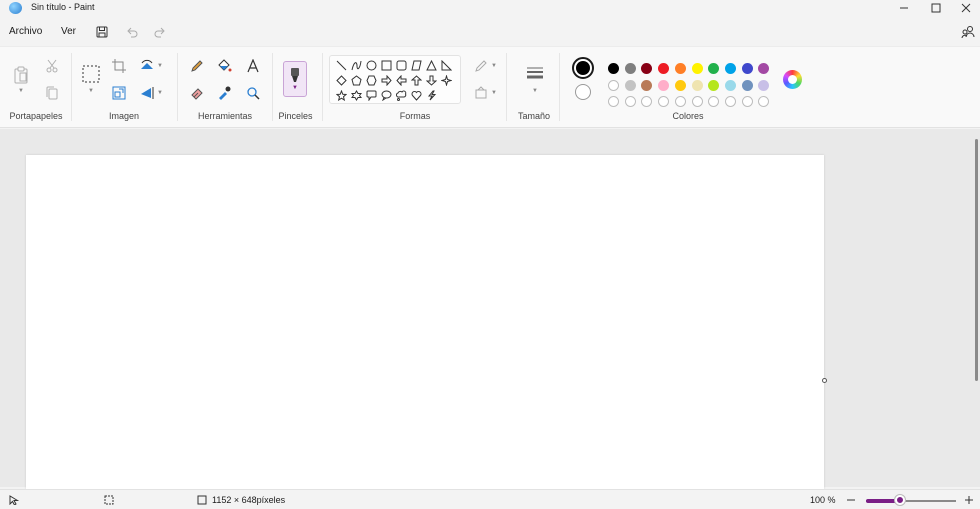  Describe the element at coordinates (386, 95) in the screenshot. I see `shape-oval-callout` at that location.